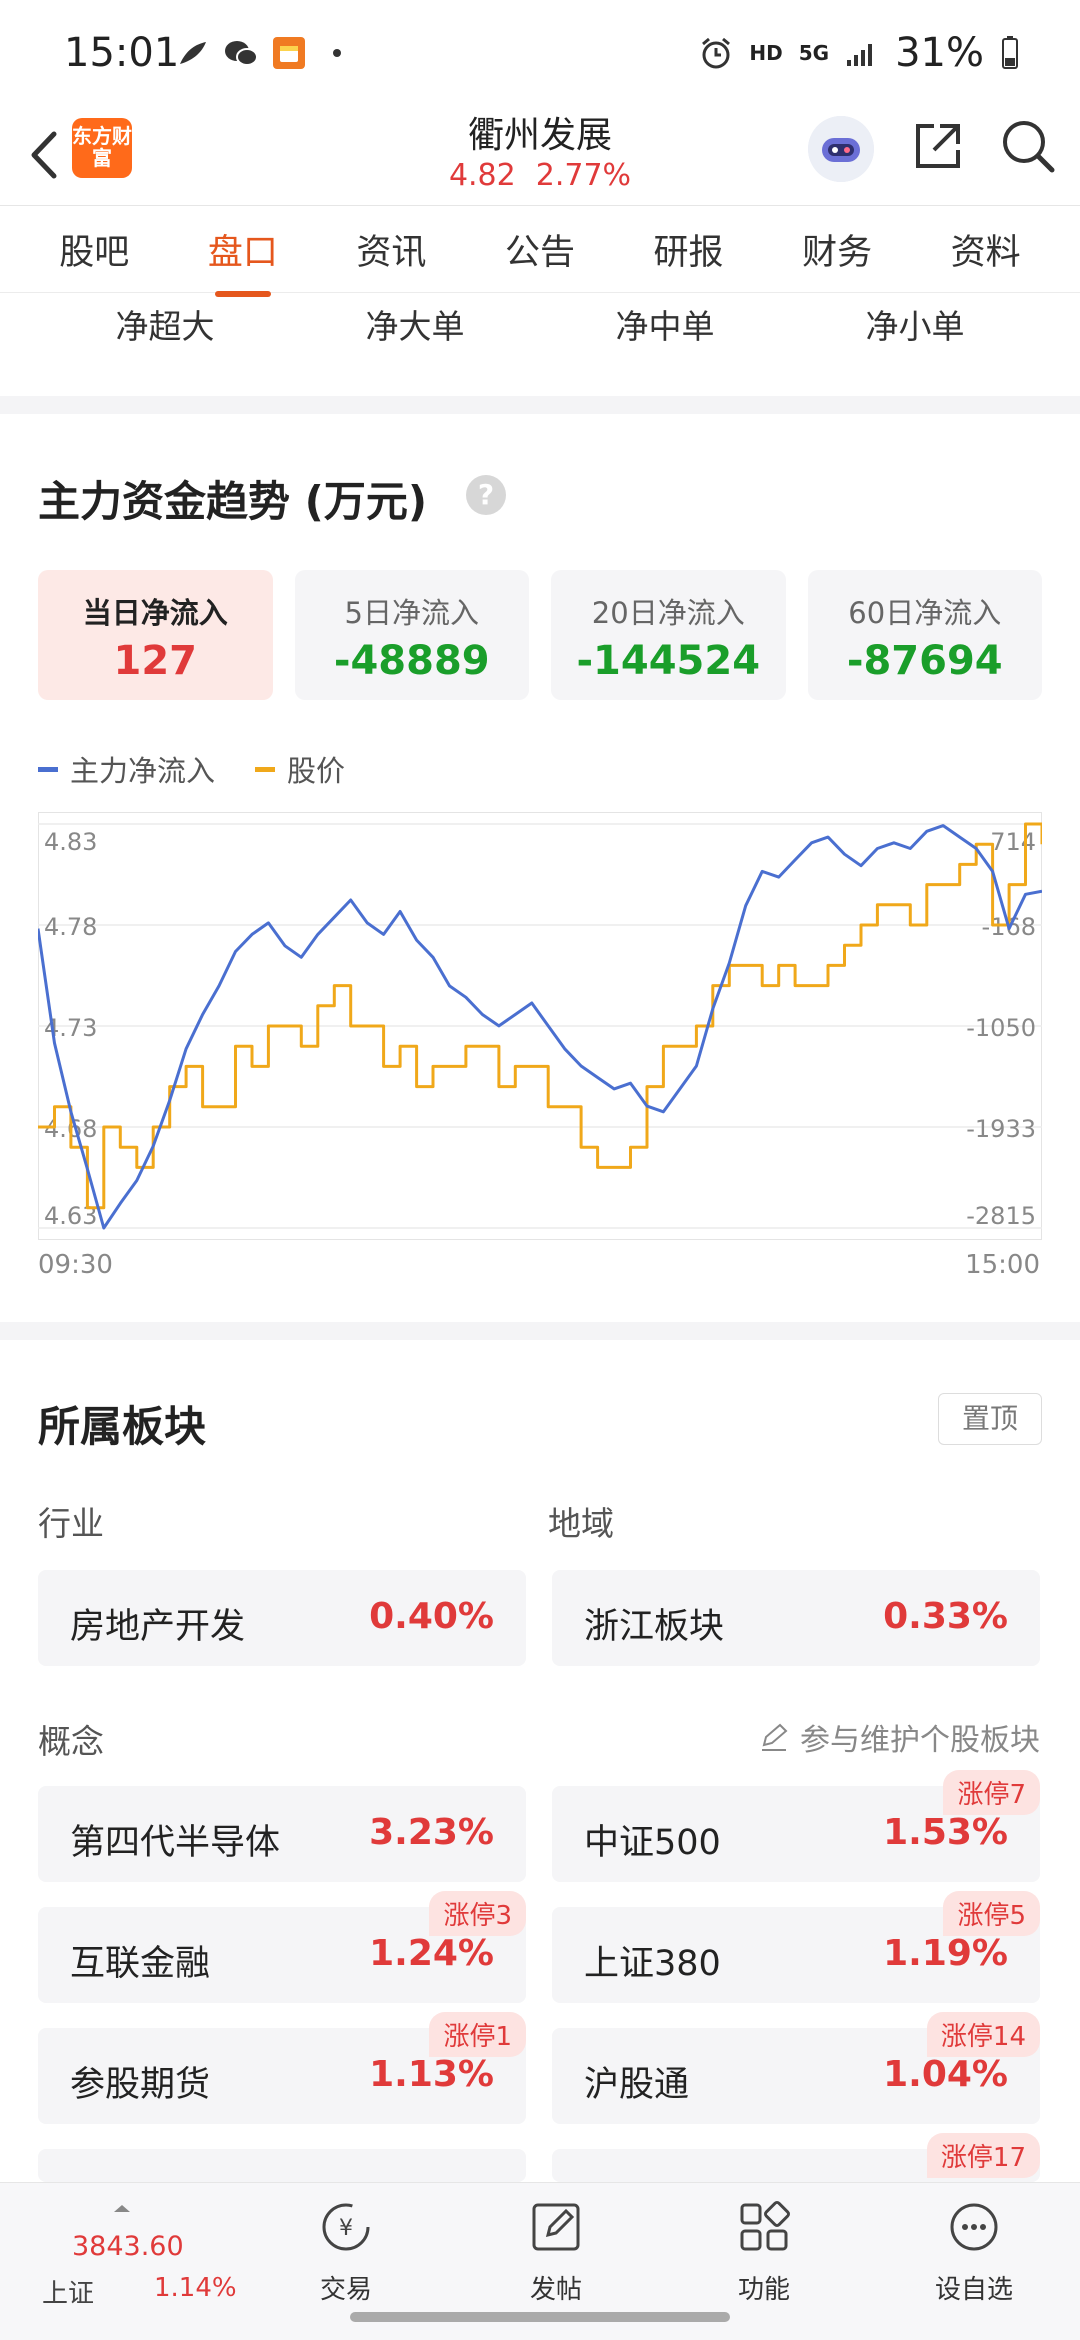 This screenshot has height=2340, width=1080. I want to click on stock-tabs: 股吧 盘口 资讯 公告 研报 财务 资料, so click(540, 251).